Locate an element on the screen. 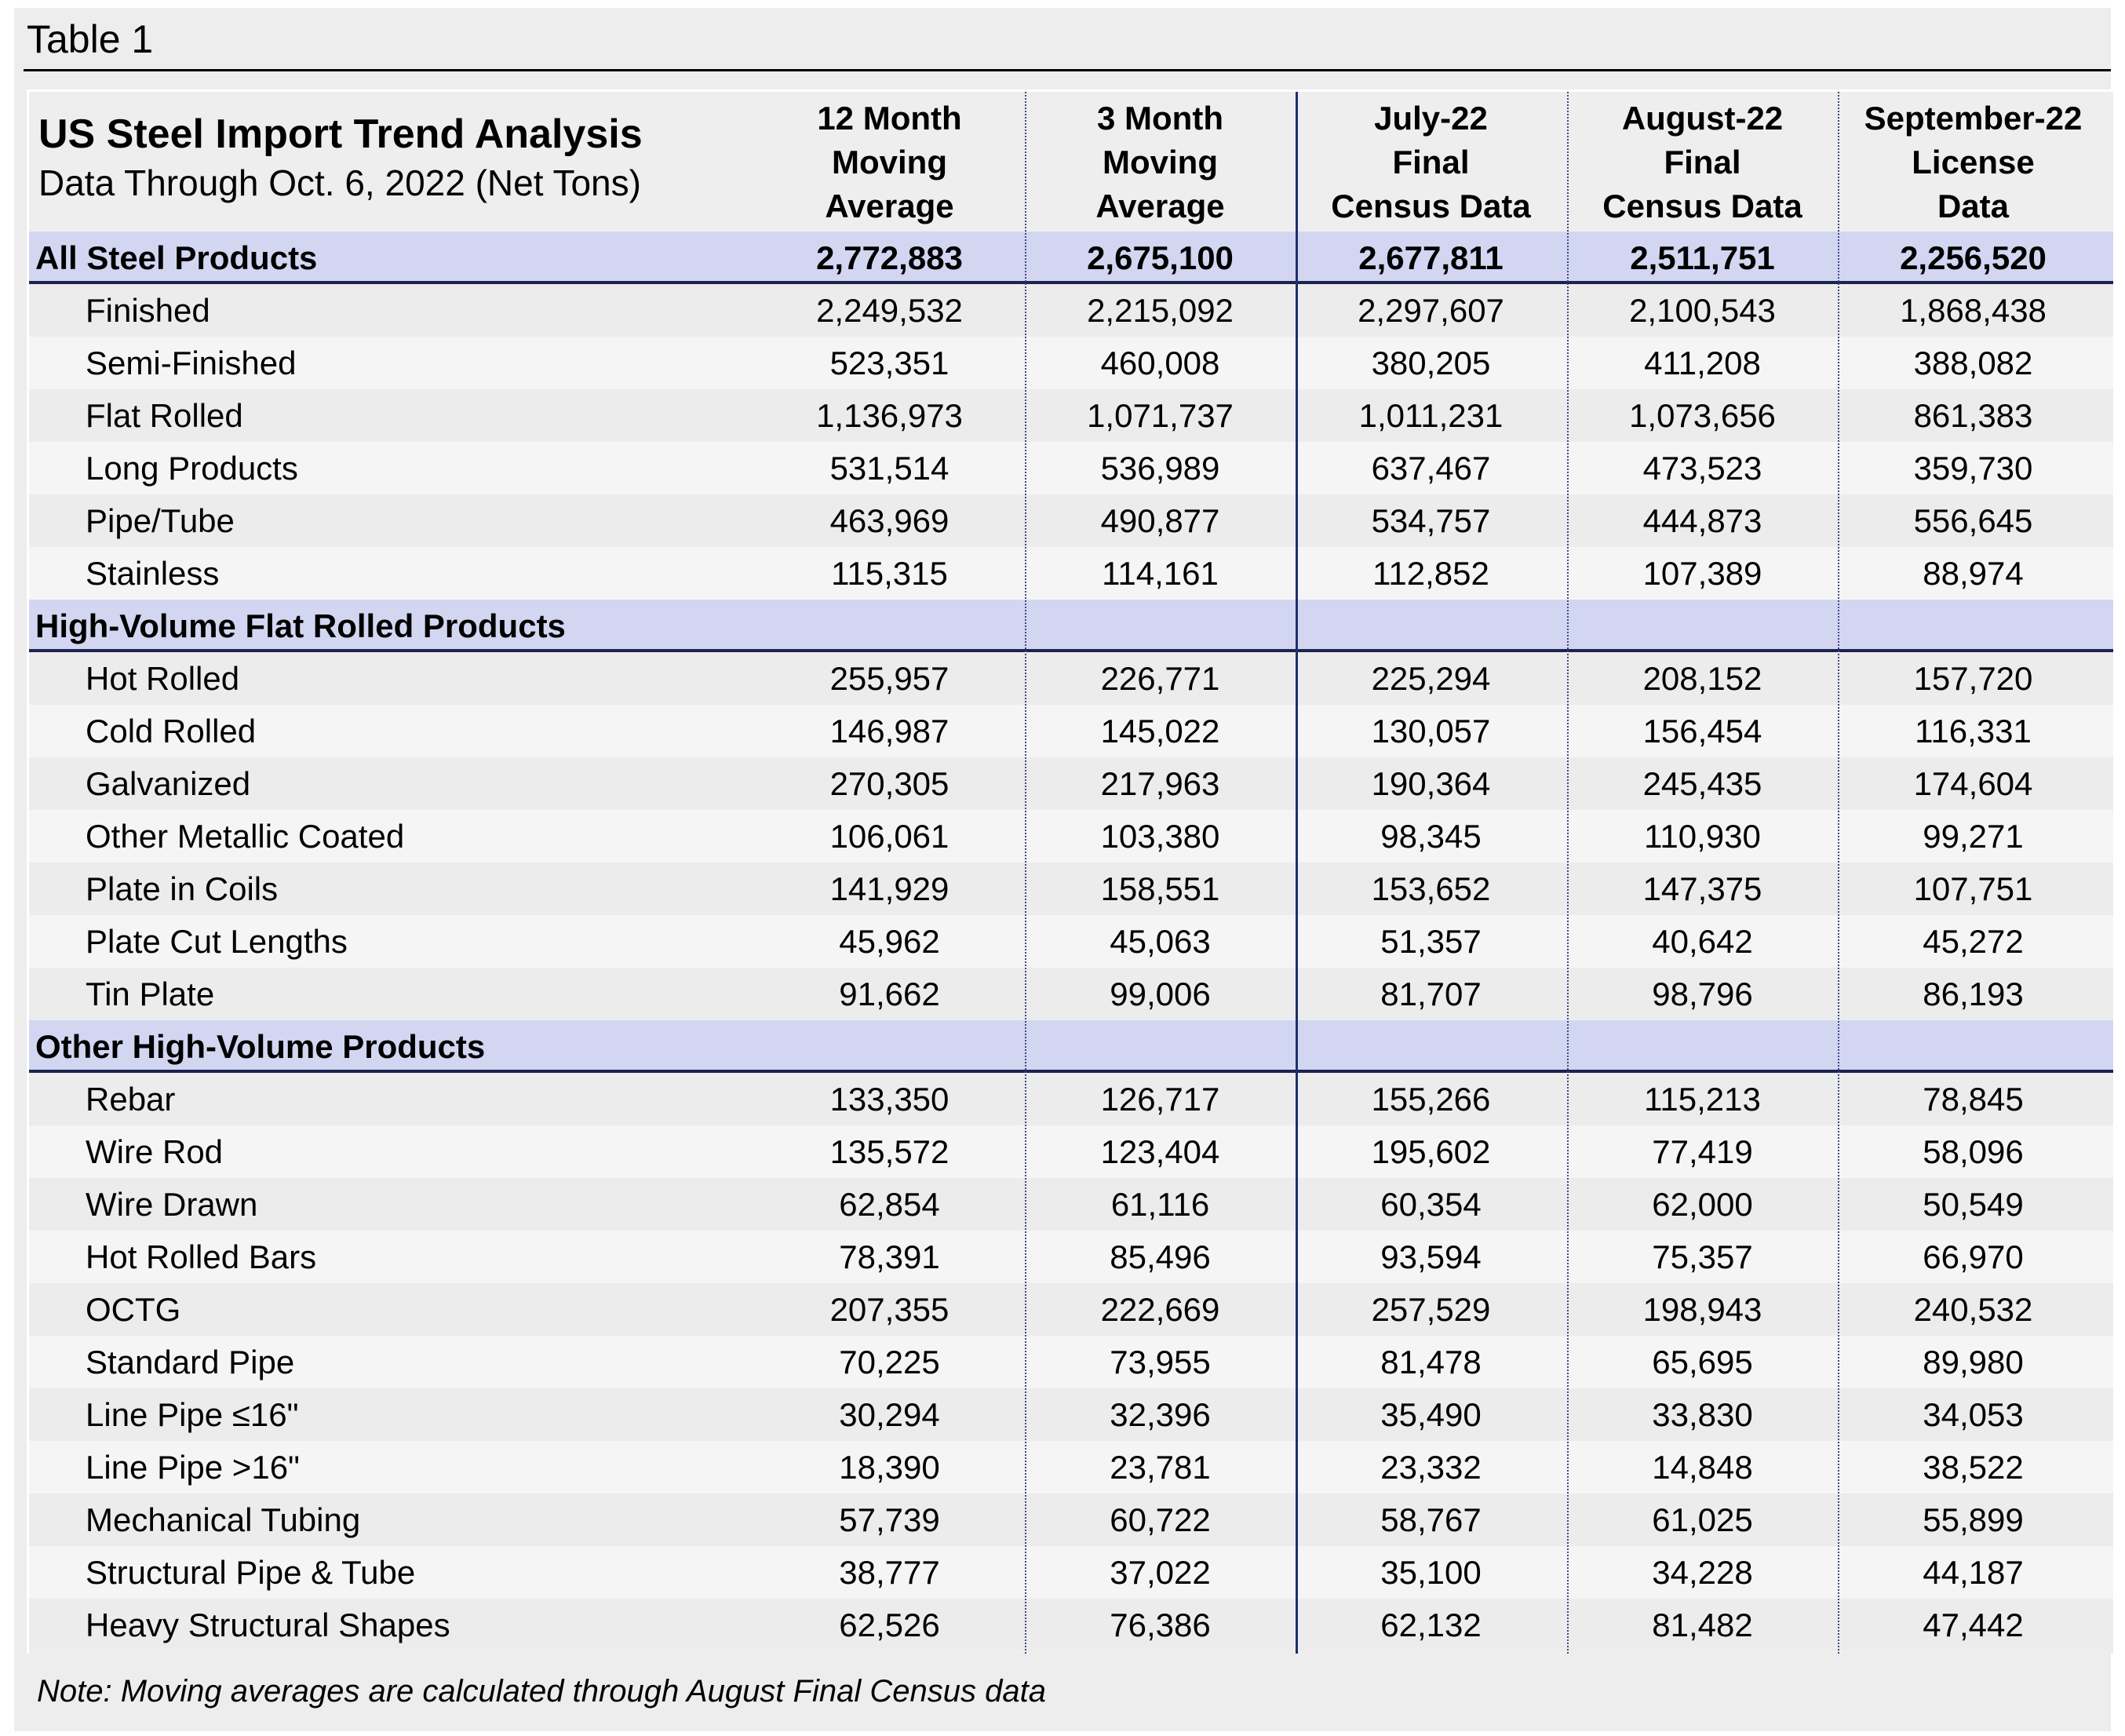 This screenshot has height=1736, width=2125. column-header-line: August-22 is located at coordinates (1703, 118).